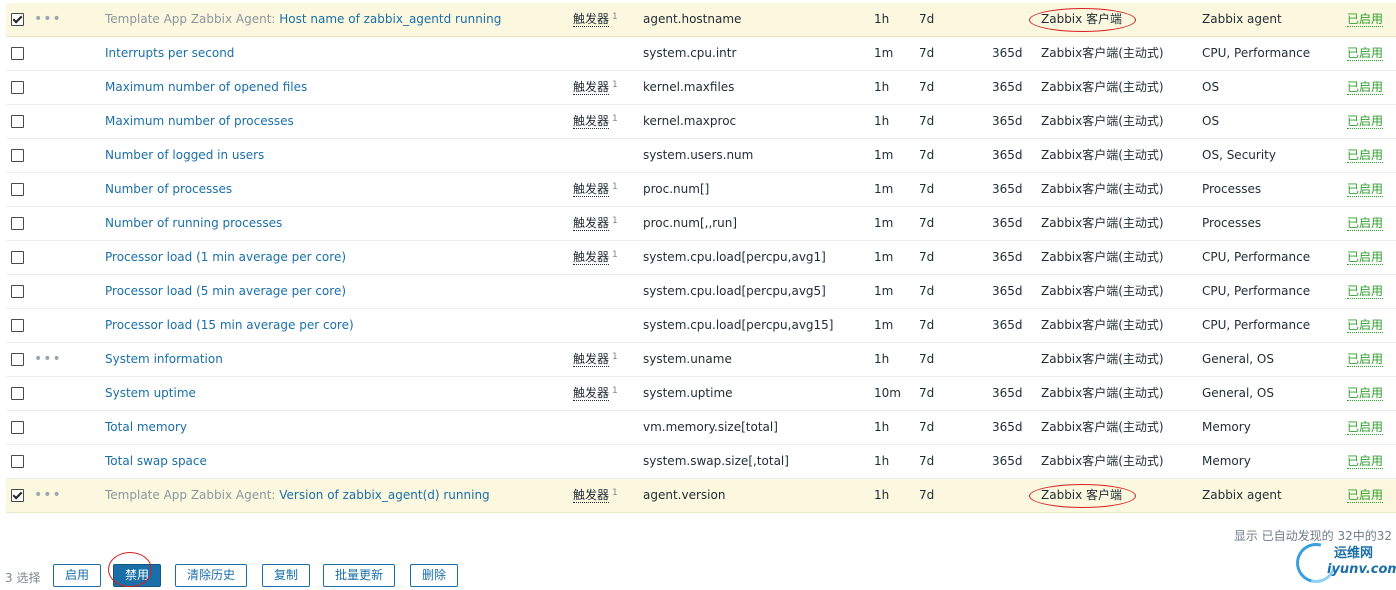 This screenshot has width=1396, height=590. What do you see at coordinates (384, 495) in the screenshot?
I see `item-name-link: Version of zabbix_agent(d) running` at bounding box center [384, 495].